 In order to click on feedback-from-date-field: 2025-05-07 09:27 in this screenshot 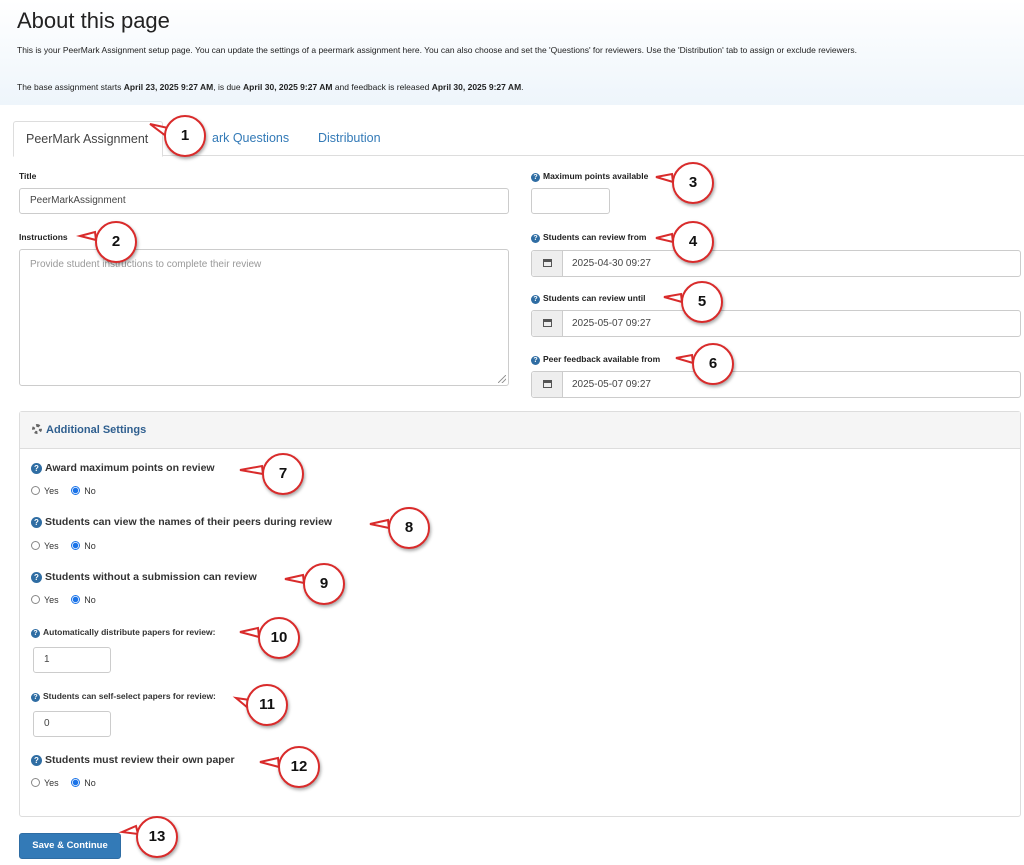, I will do `click(776, 384)`.